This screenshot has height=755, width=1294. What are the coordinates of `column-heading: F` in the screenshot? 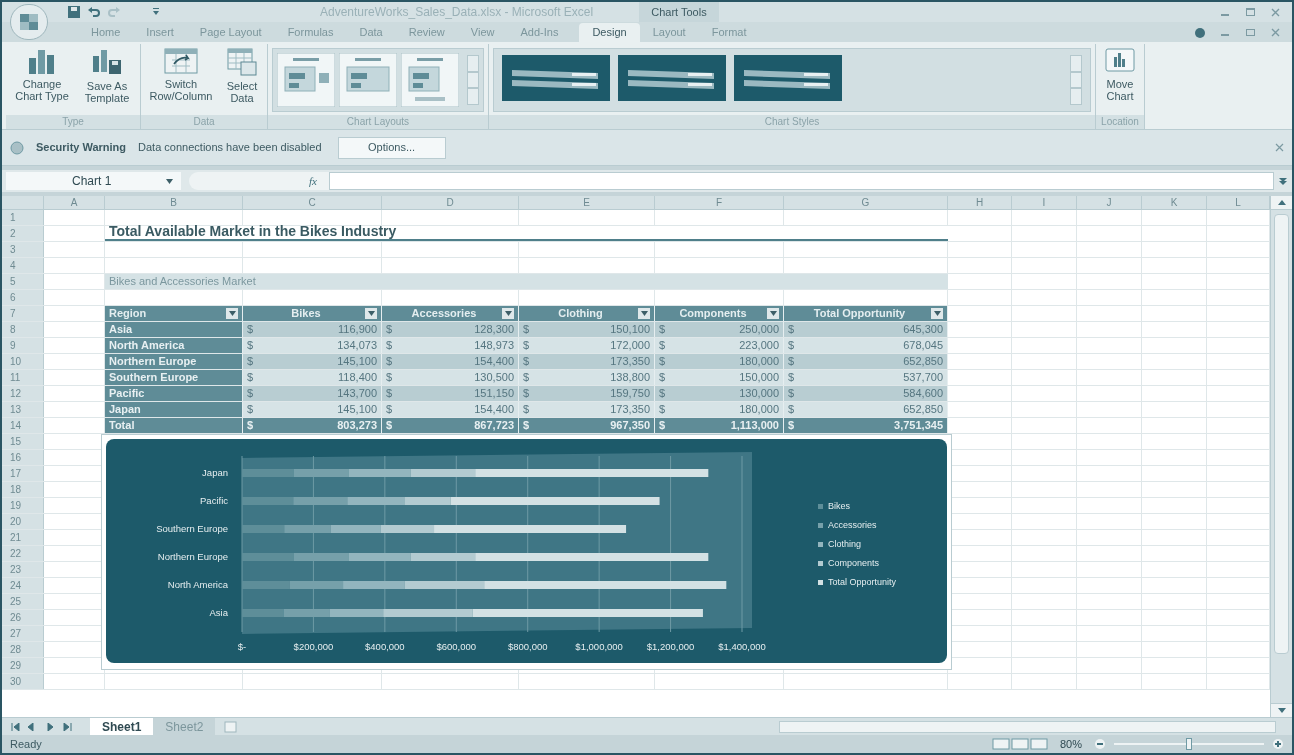 It's located at (719, 202).